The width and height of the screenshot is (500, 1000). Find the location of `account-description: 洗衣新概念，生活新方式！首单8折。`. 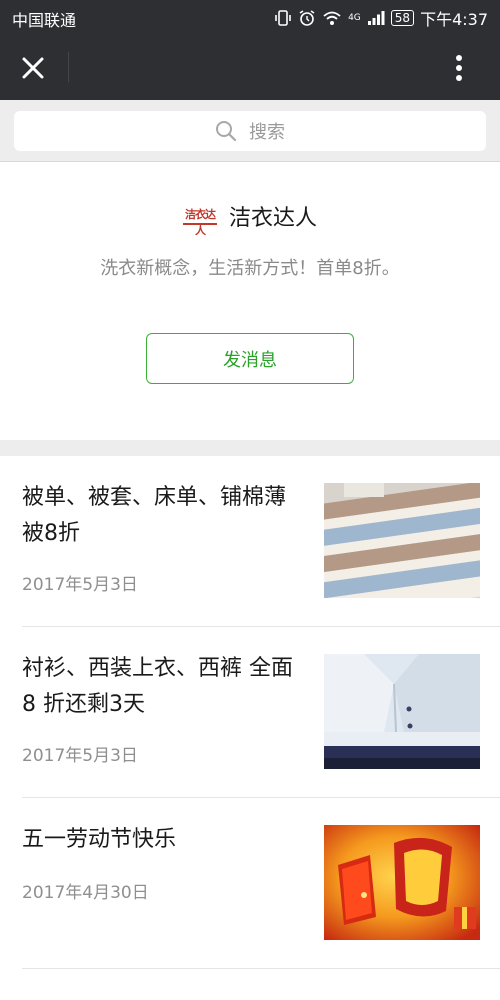

account-description: 洗衣新概念，生活新方式！首单8折。 is located at coordinates (250, 268).